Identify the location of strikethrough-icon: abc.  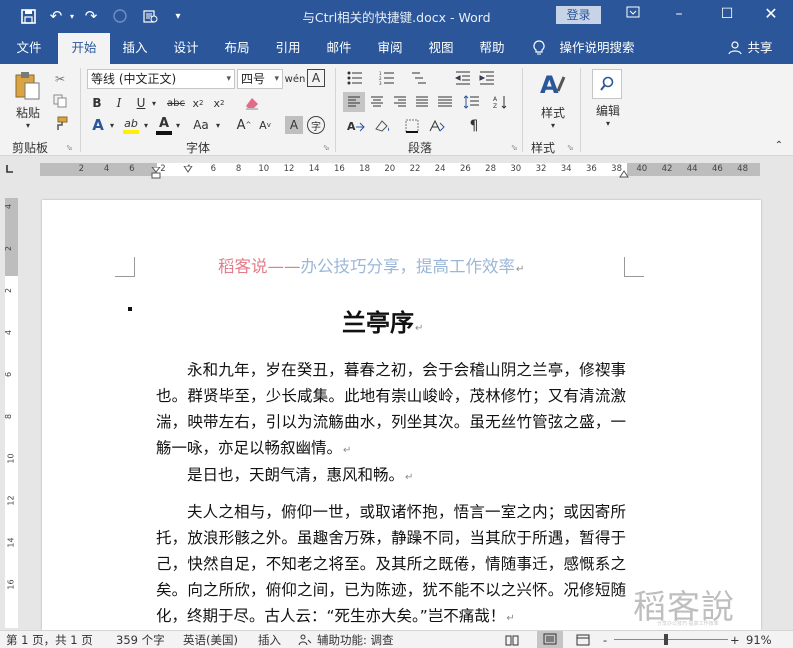
(176, 103).